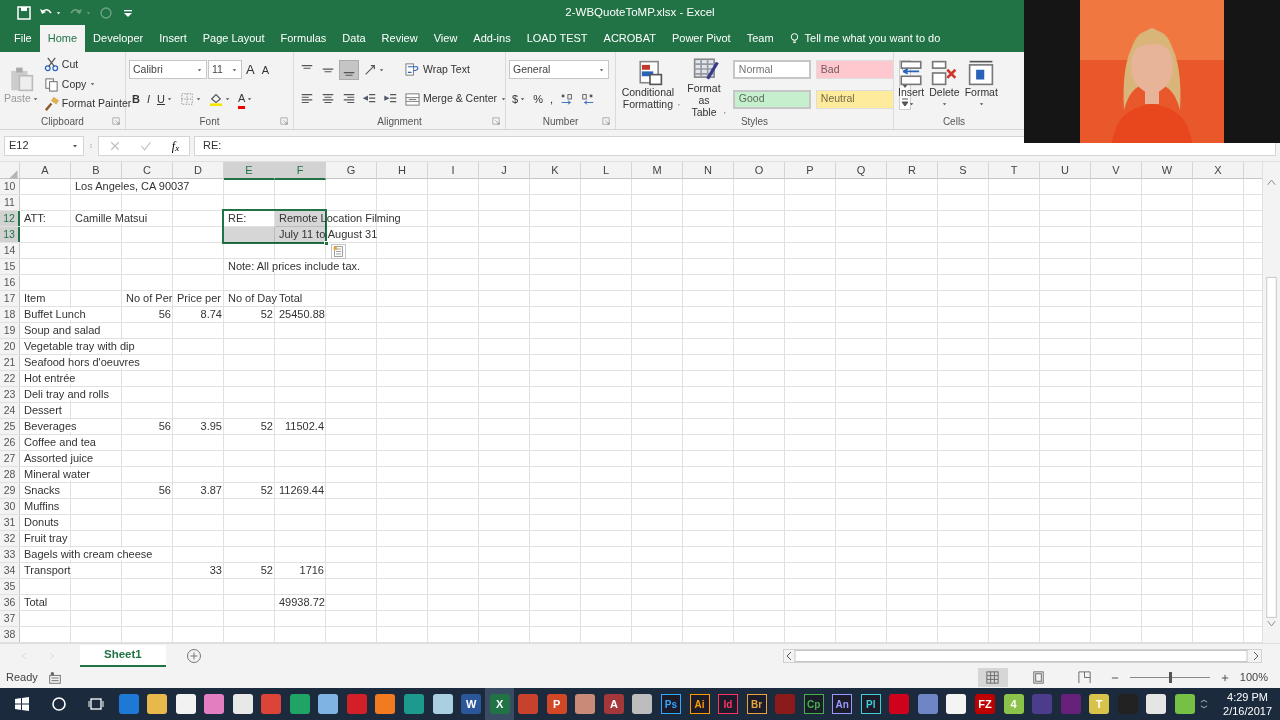 This screenshot has height=720, width=1280. I want to click on app-icon: Pl, so click(870, 704).